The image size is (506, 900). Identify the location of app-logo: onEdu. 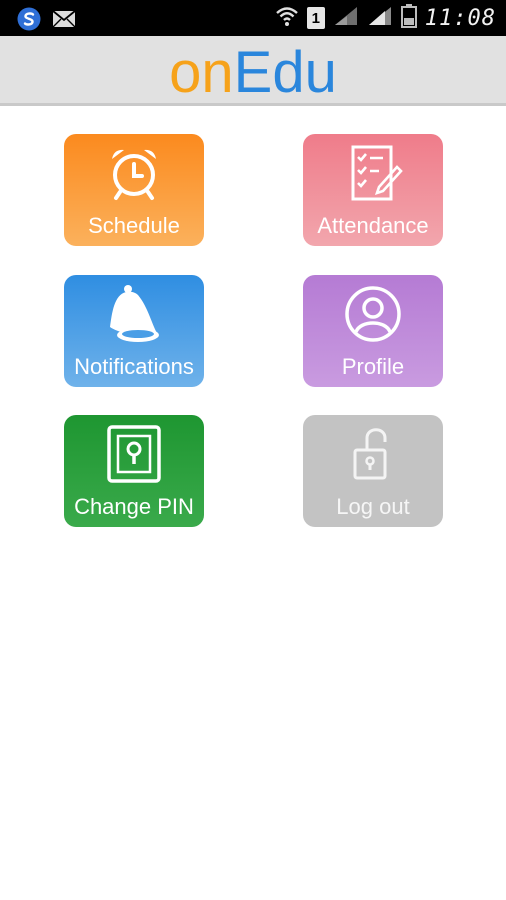
(253, 72).